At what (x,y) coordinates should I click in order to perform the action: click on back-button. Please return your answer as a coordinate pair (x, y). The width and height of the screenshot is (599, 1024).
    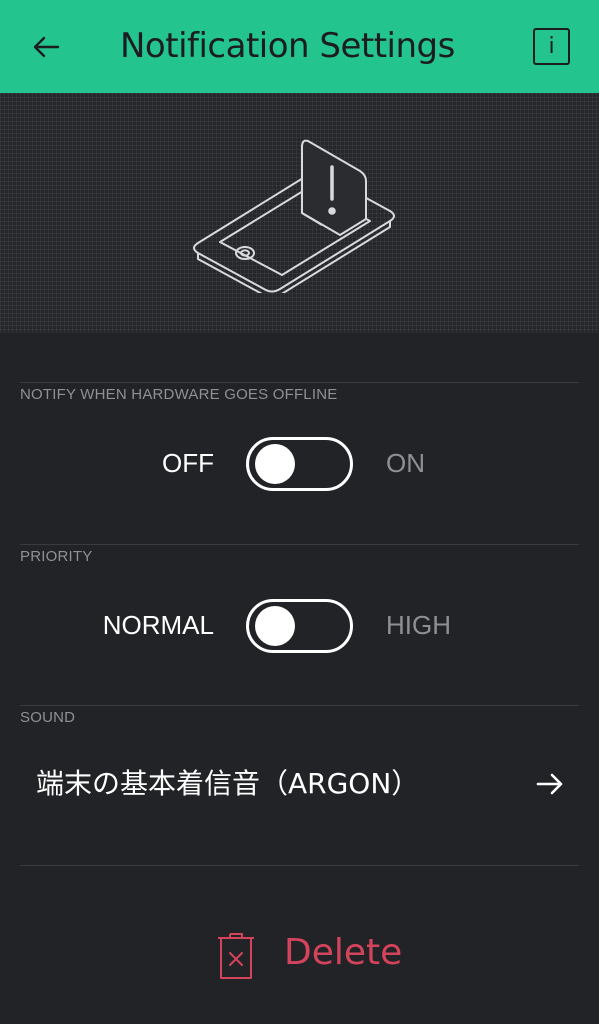
    Looking at the image, I should click on (46, 47).